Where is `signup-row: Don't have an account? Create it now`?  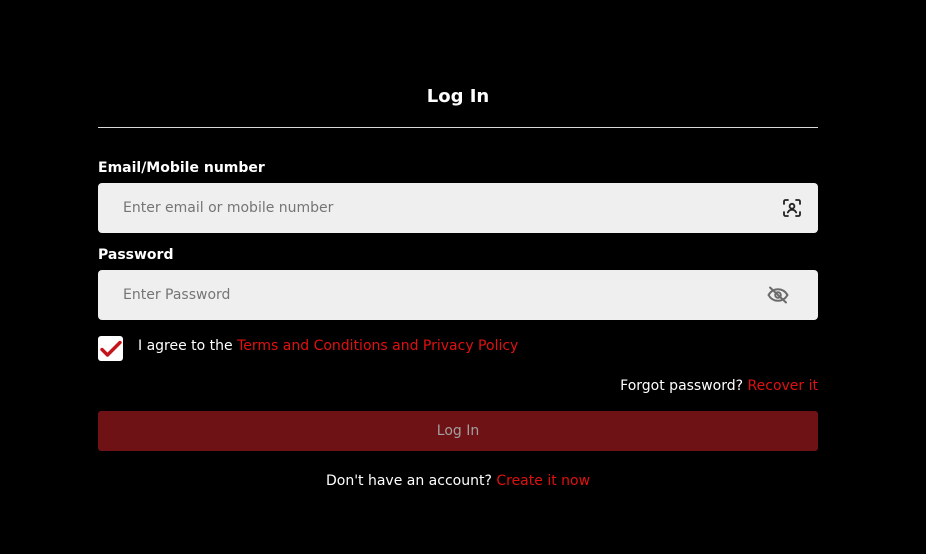 signup-row: Don't have an account? Create it now is located at coordinates (458, 481).